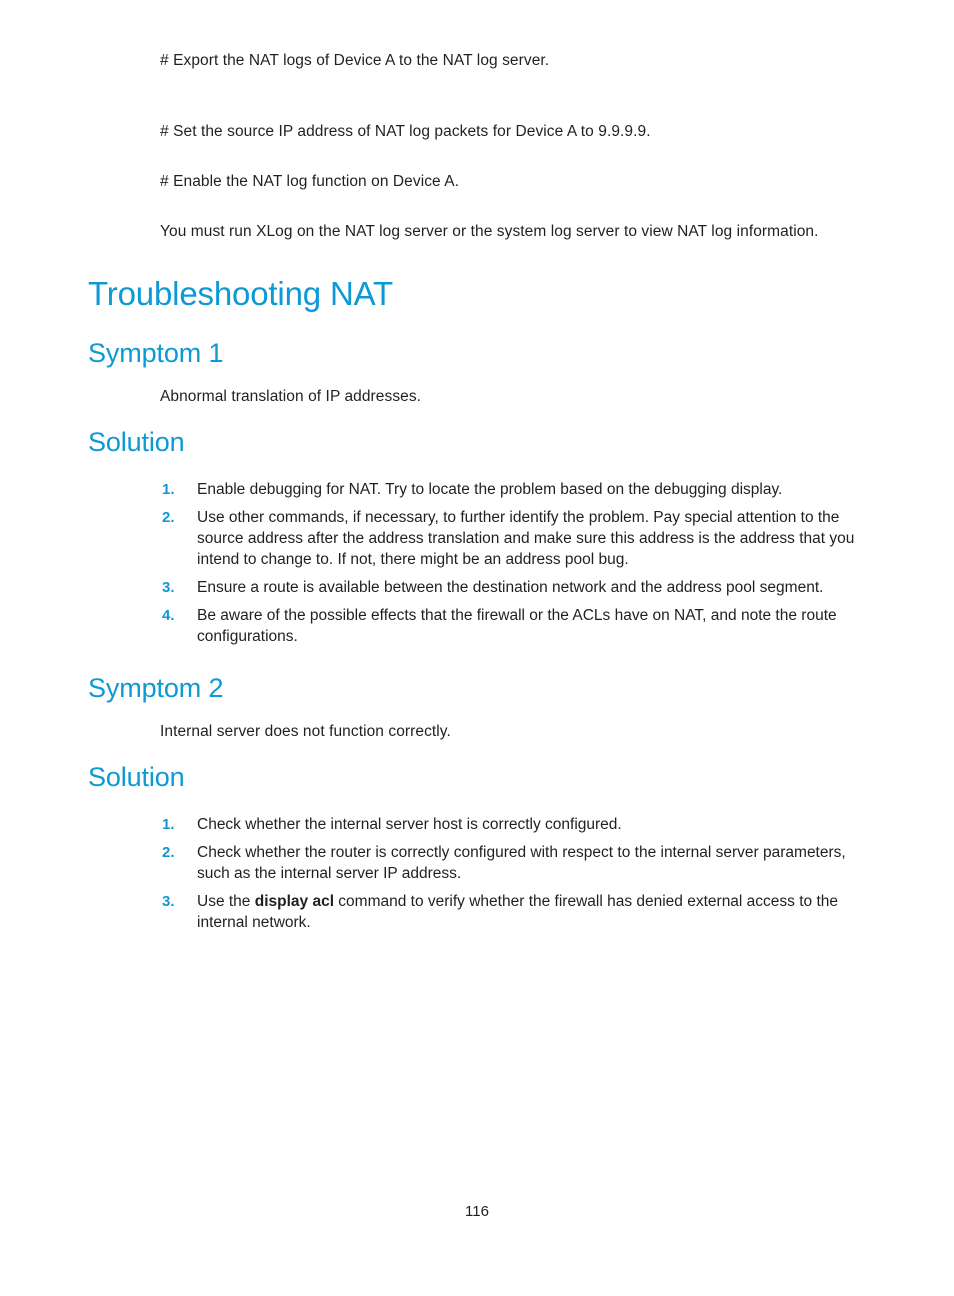  What do you see at coordinates (168, 615) in the screenshot?
I see `list-item-number: 4.` at bounding box center [168, 615].